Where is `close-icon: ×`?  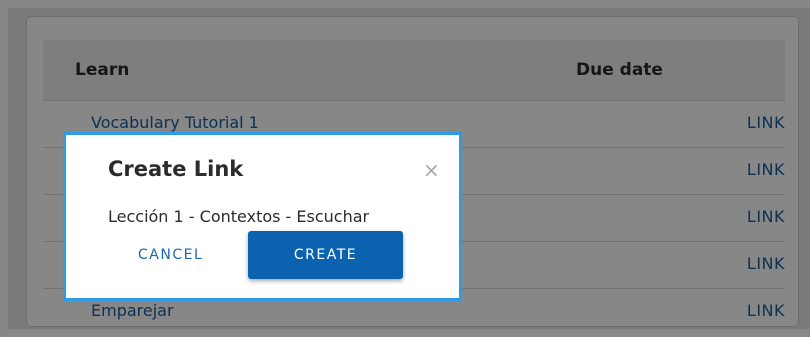 close-icon: × is located at coordinates (431, 170).